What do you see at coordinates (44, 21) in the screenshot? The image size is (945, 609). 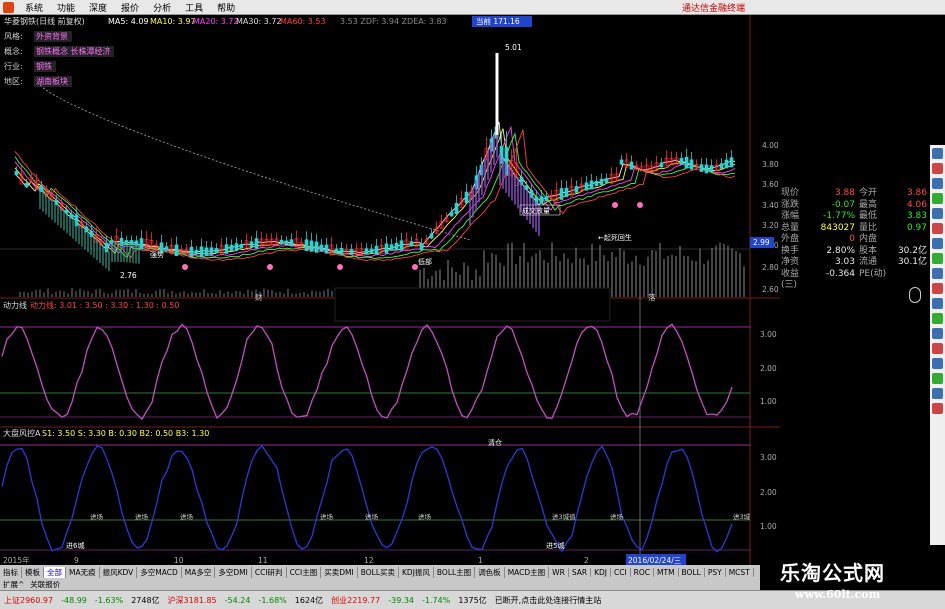 I see `stock-title: 华菱钢铁(日线 前复权)` at bounding box center [44, 21].